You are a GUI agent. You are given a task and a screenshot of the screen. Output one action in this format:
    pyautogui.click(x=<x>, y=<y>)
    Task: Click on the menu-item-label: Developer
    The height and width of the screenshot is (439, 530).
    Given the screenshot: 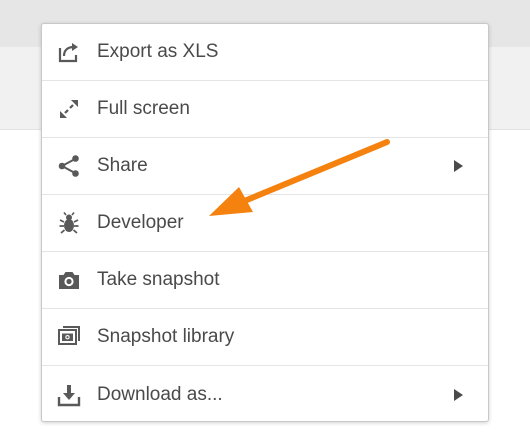 What is the action you would take?
    pyautogui.click(x=140, y=222)
    